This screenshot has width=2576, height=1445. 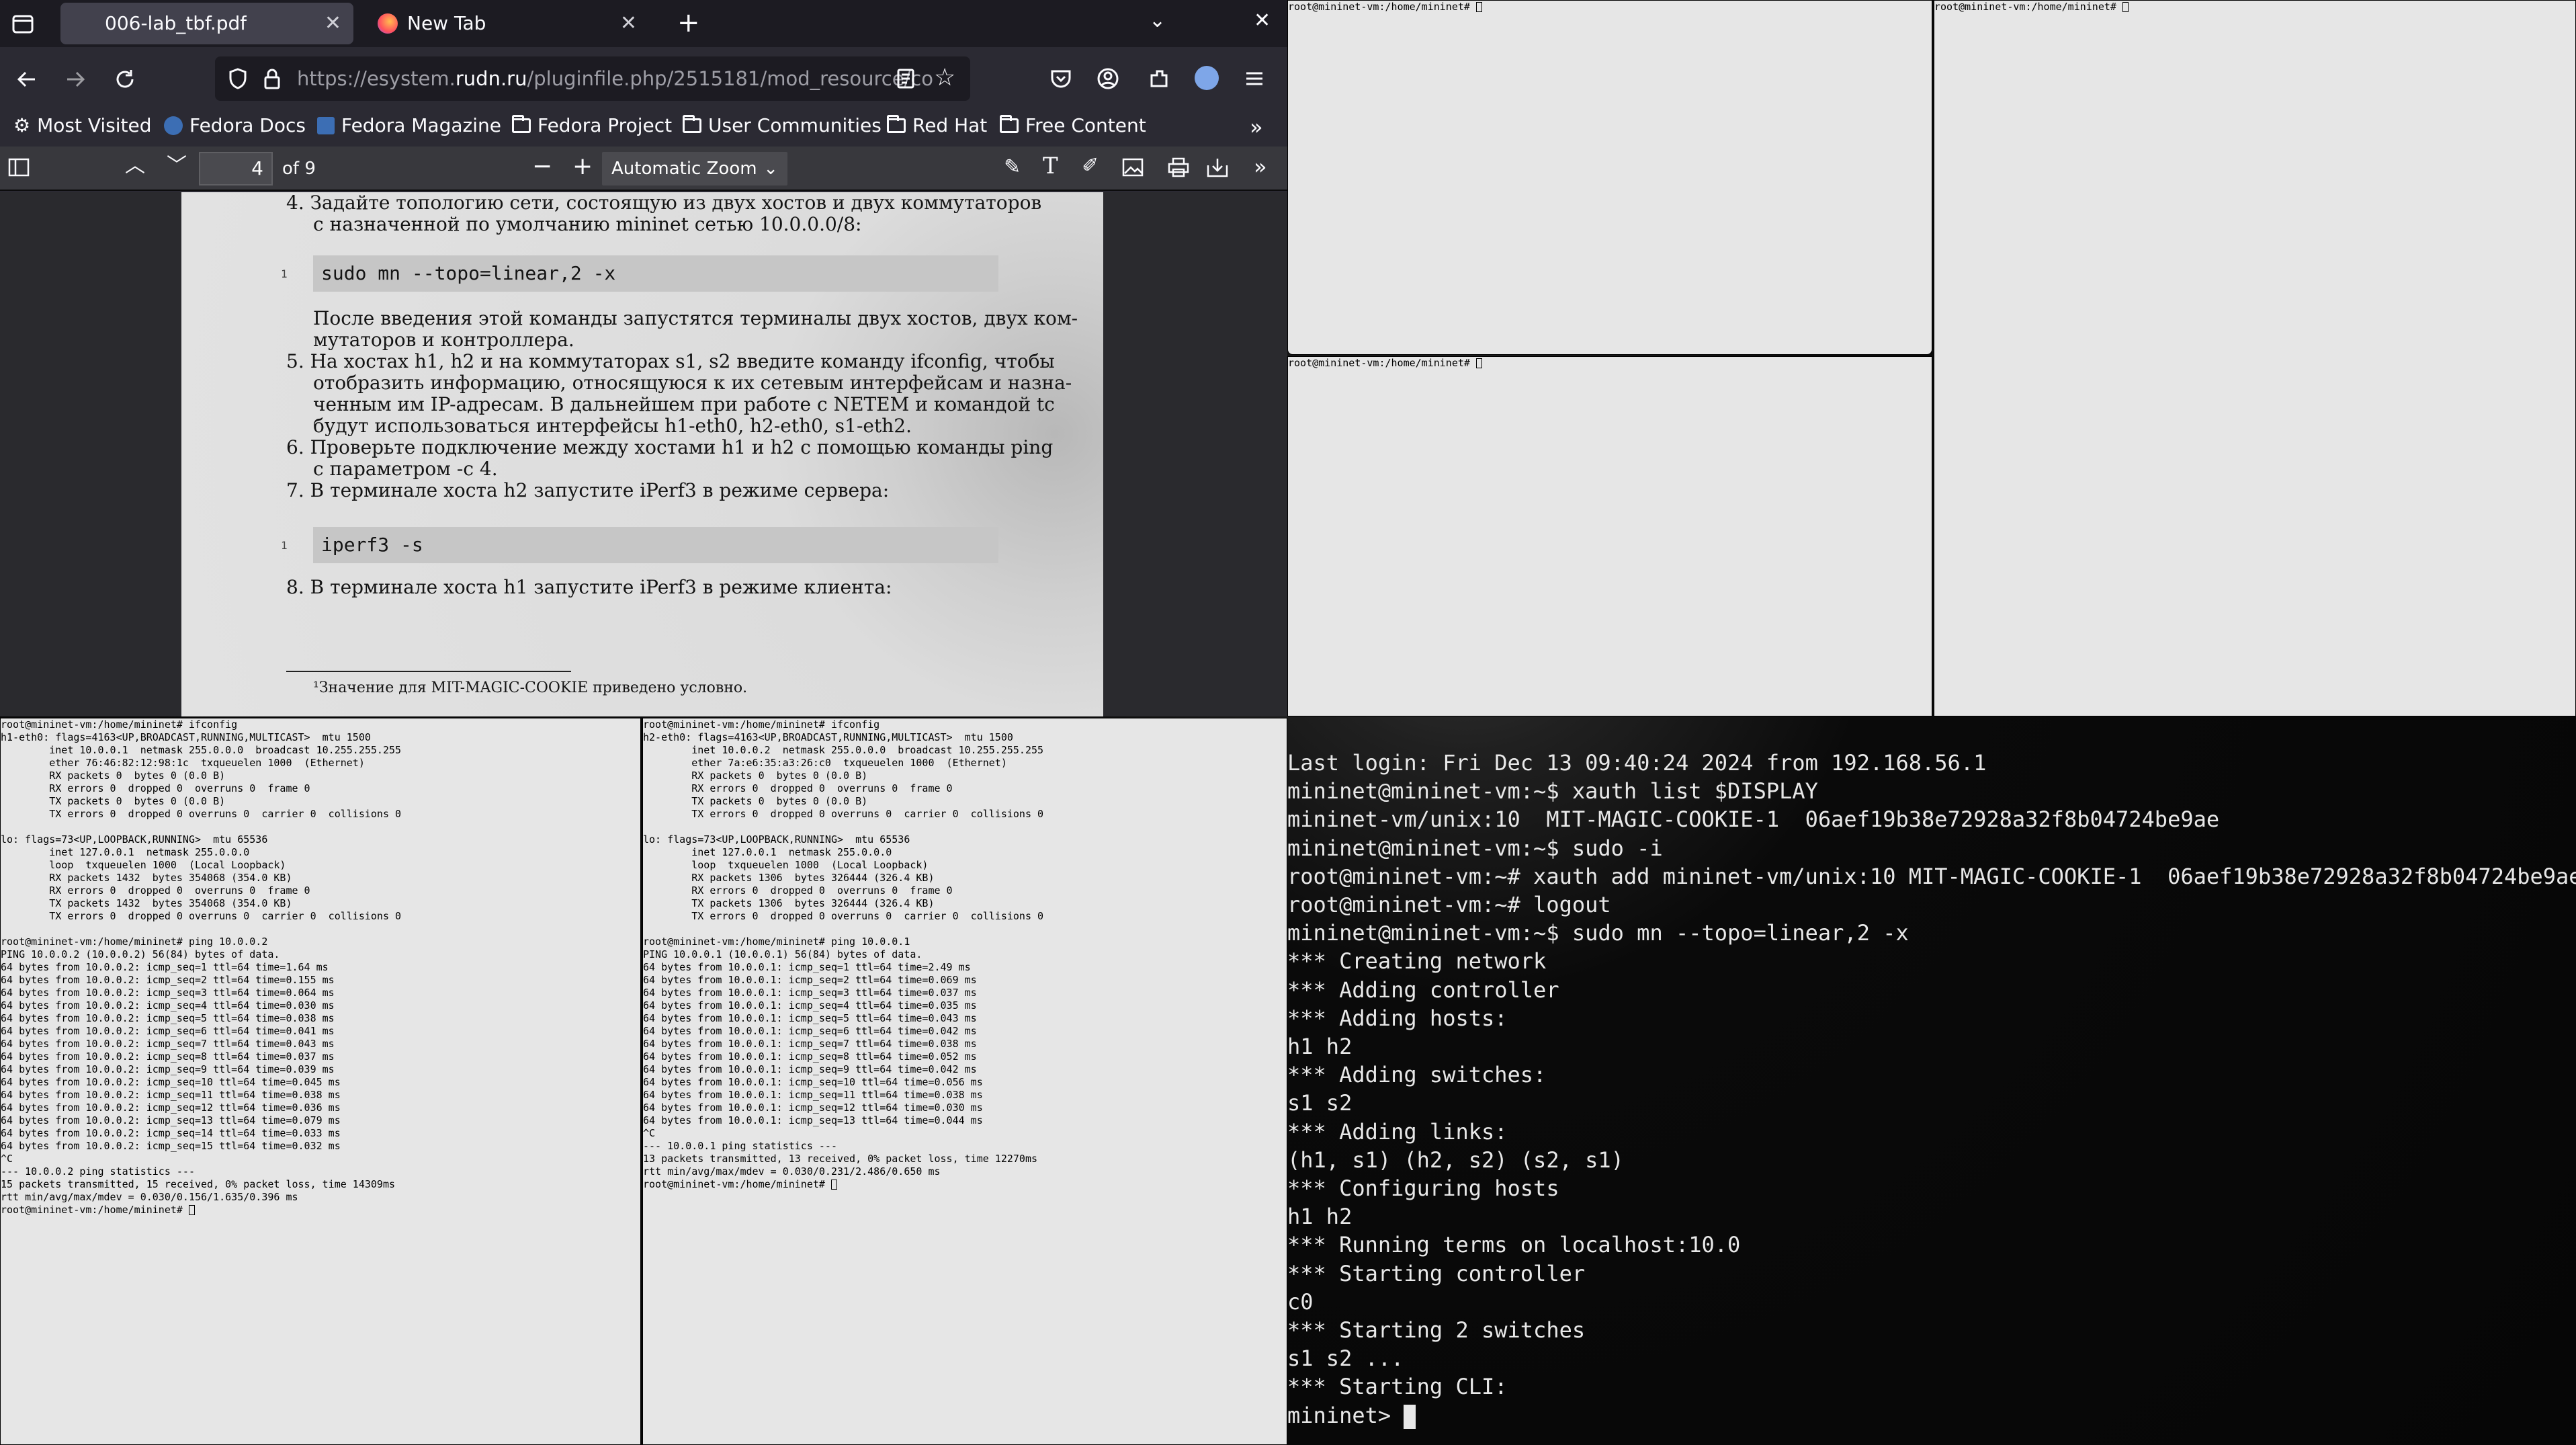 What do you see at coordinates (326, 125) in the screenshot?
I see `magazine-icon` at bounding box center [326, 125].